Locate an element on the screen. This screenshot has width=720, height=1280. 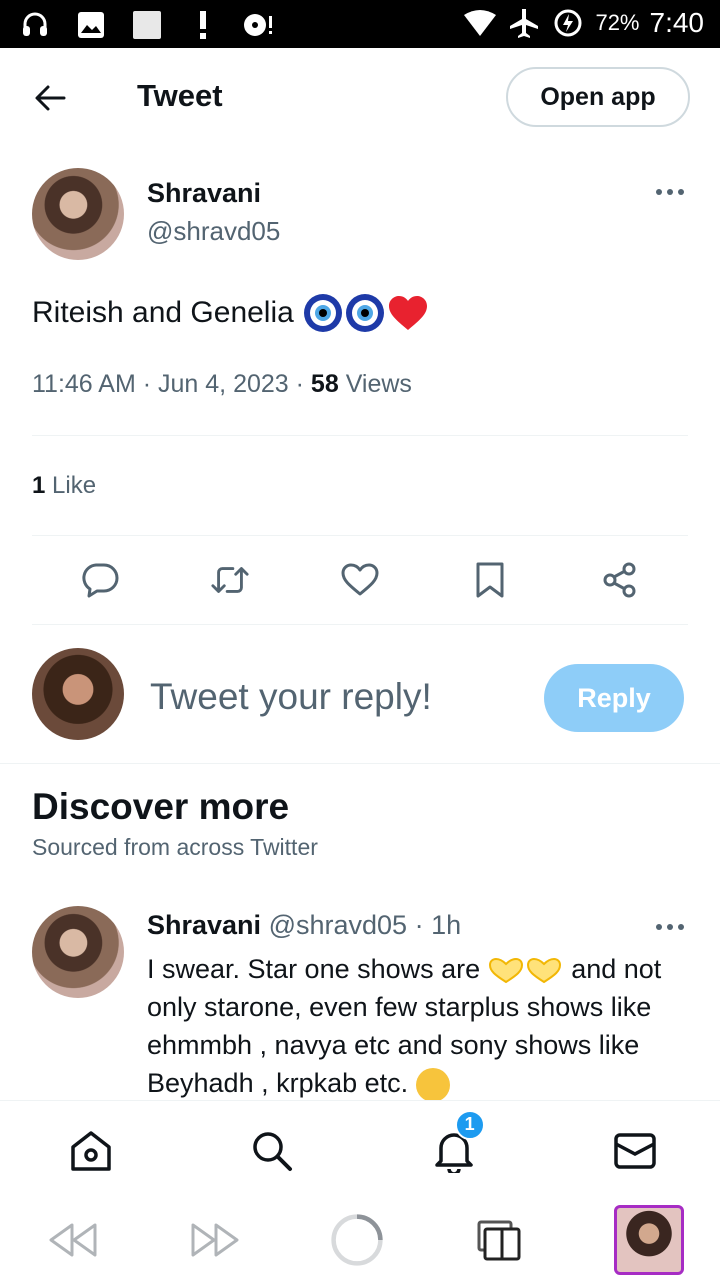
arrow-left-icon is located at coordinates (50, 98).